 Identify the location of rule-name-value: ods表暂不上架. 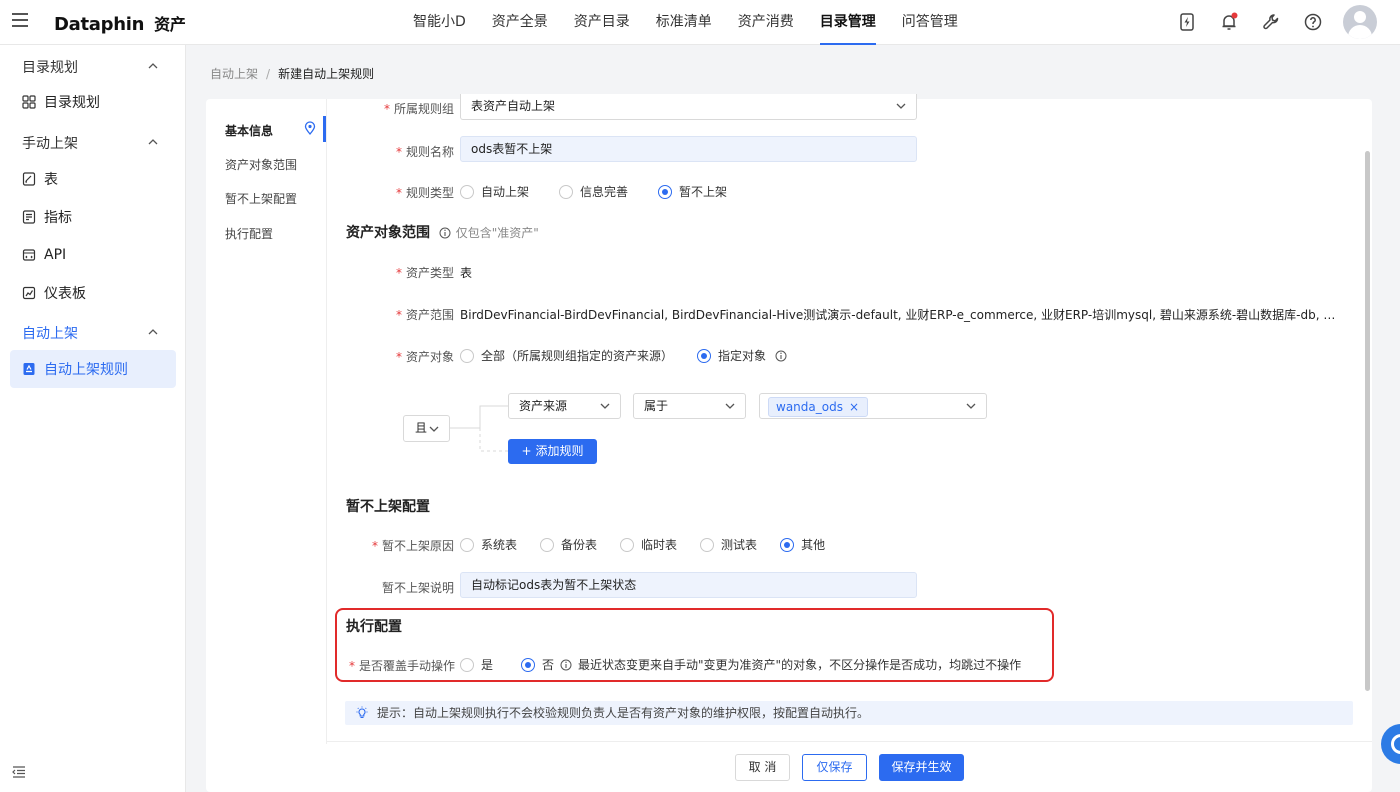
(512, 149).